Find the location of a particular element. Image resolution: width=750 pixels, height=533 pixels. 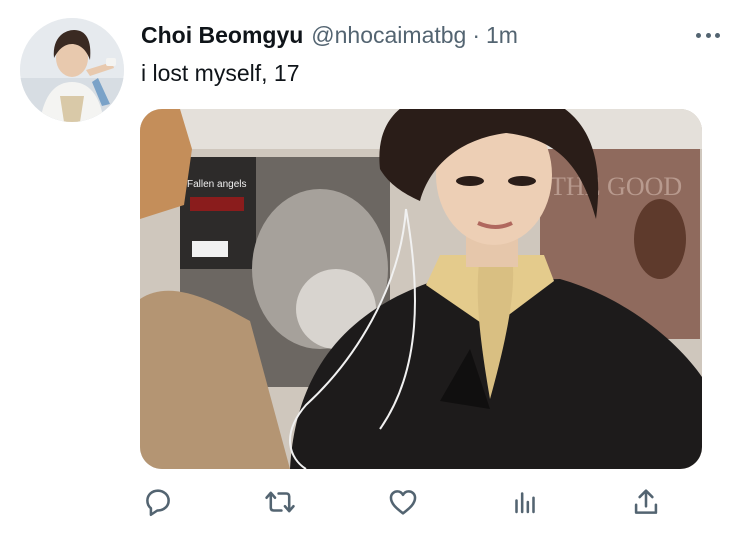

tweet-header: Choi Beomgyu @nhocaimatbg · 1m is located at coordinates (435, 38).